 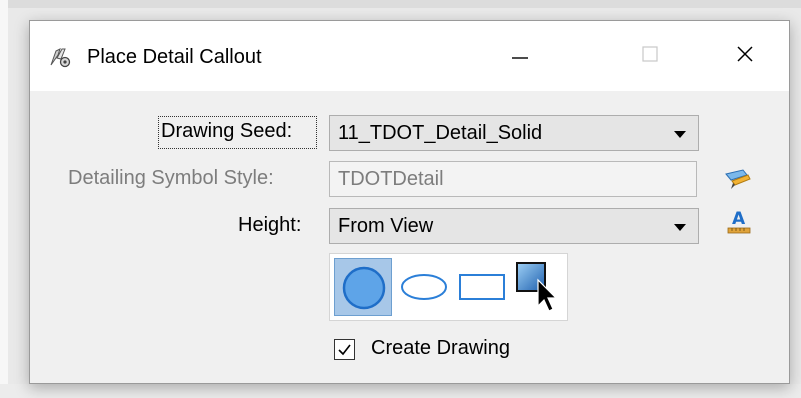 I want to click on height-dropdown: From View, so click(x=514, y=226).